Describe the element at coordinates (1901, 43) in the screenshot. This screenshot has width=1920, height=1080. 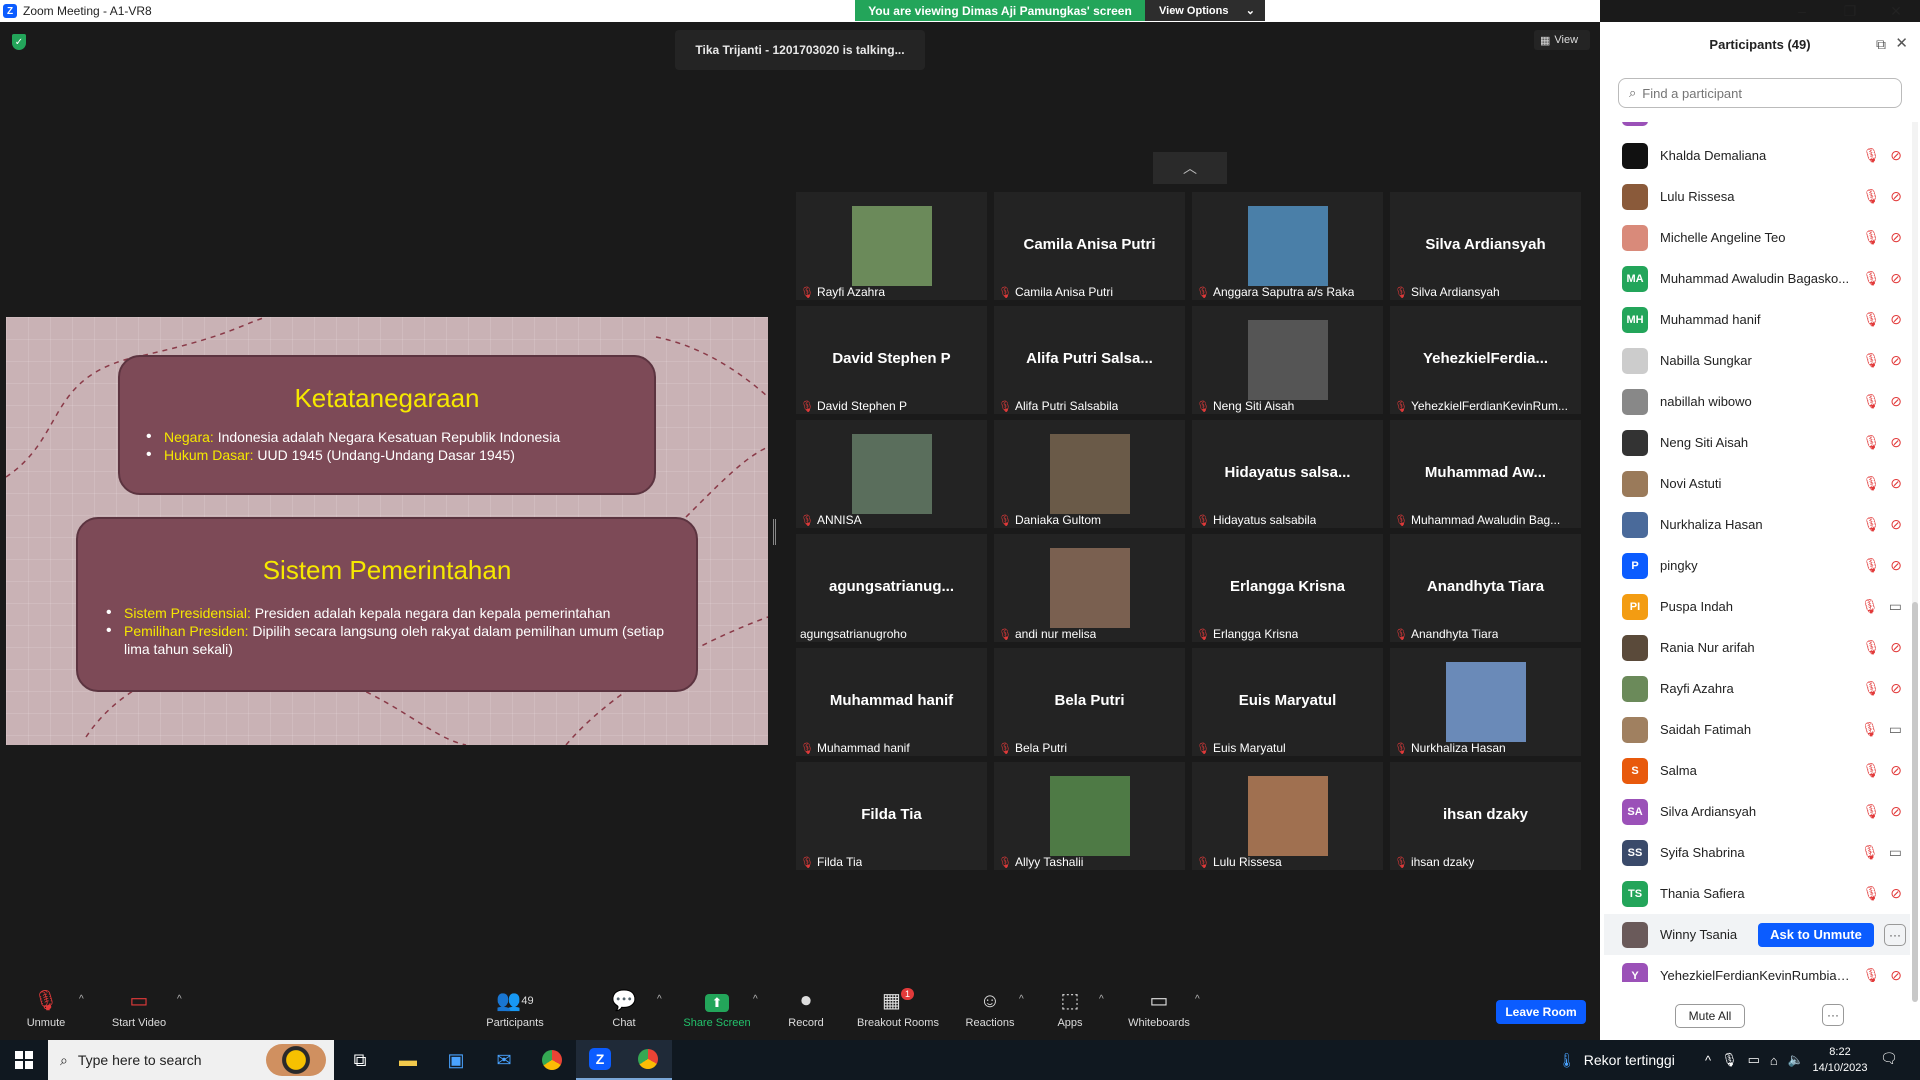
I see `close-panel-icon: ✕` at that location.